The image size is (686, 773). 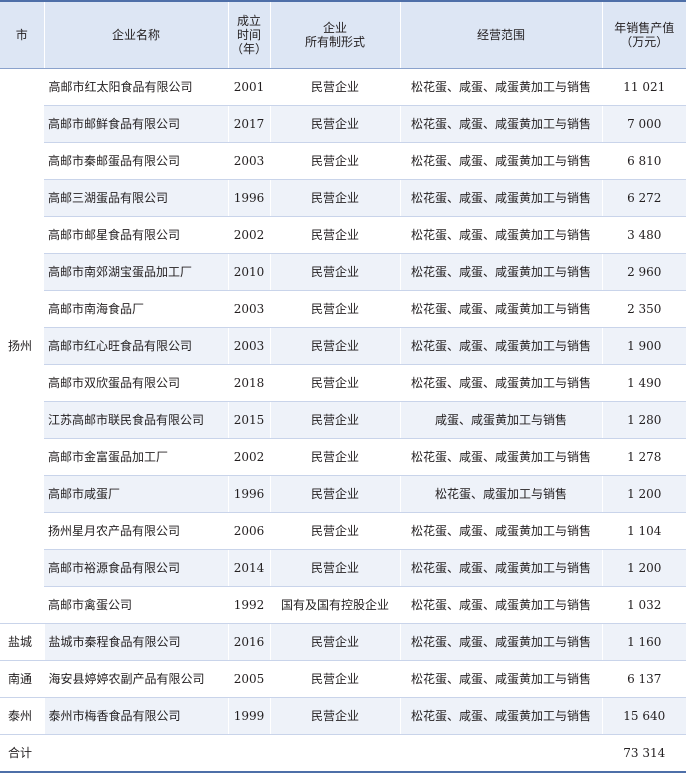 What do you see at coordinates (248, 531) in the screenshot?
I see `cell-year: 2006` at bounding box center [248, 531].